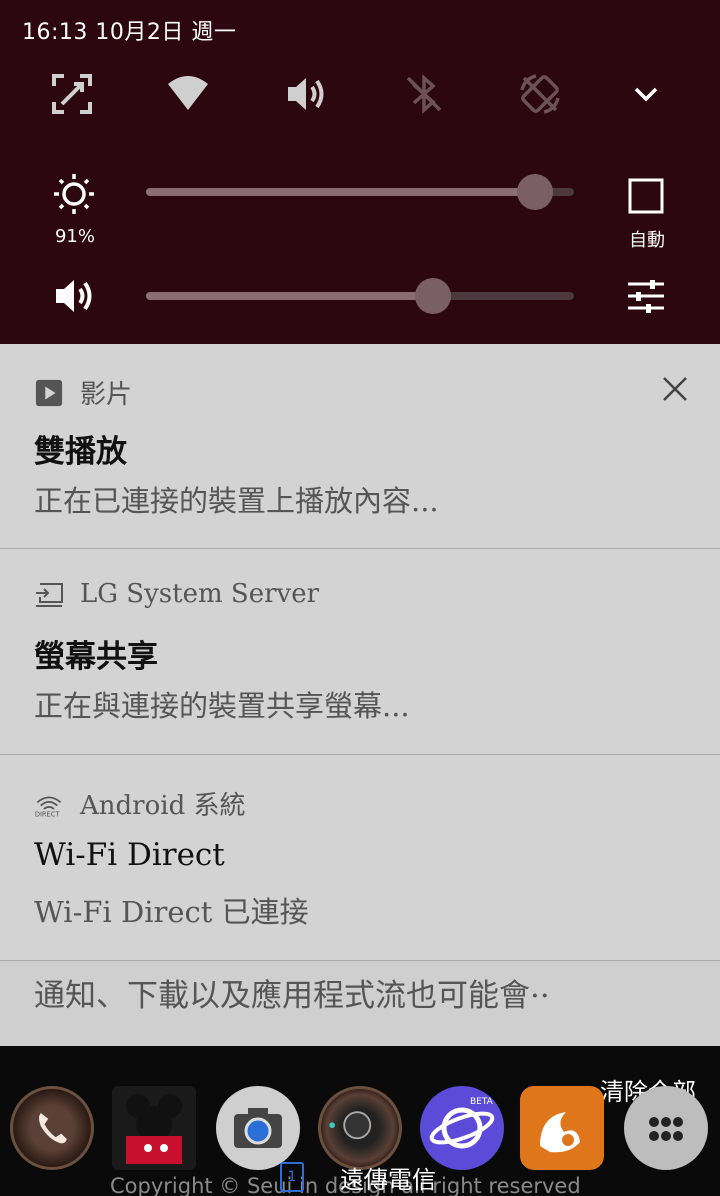  I want to click on app-name: LG System Server, so click(200, 594).